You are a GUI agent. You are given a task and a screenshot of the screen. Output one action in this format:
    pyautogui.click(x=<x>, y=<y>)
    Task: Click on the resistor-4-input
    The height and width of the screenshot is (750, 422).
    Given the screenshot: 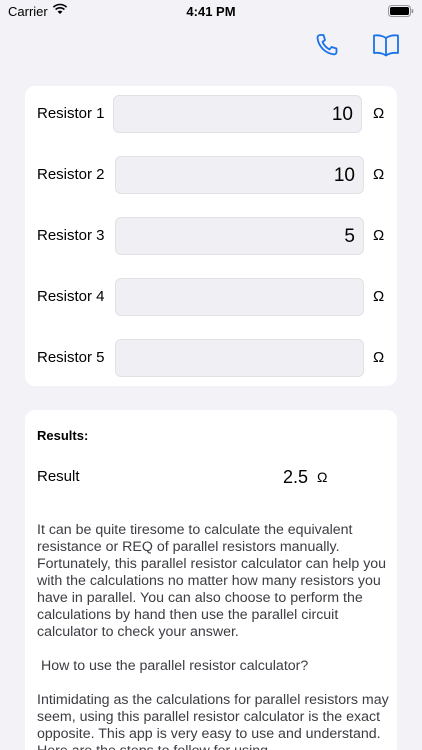 What is the action you would take?
    pyautogui.click(x=239, y=297)
    